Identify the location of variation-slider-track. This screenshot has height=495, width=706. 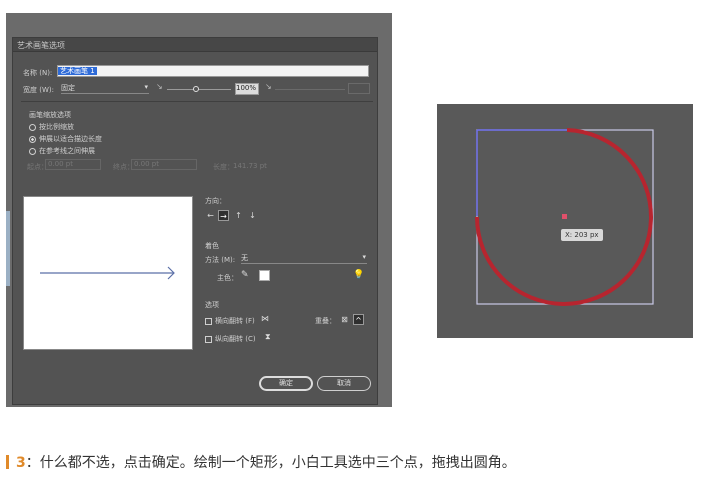
(310, 89).